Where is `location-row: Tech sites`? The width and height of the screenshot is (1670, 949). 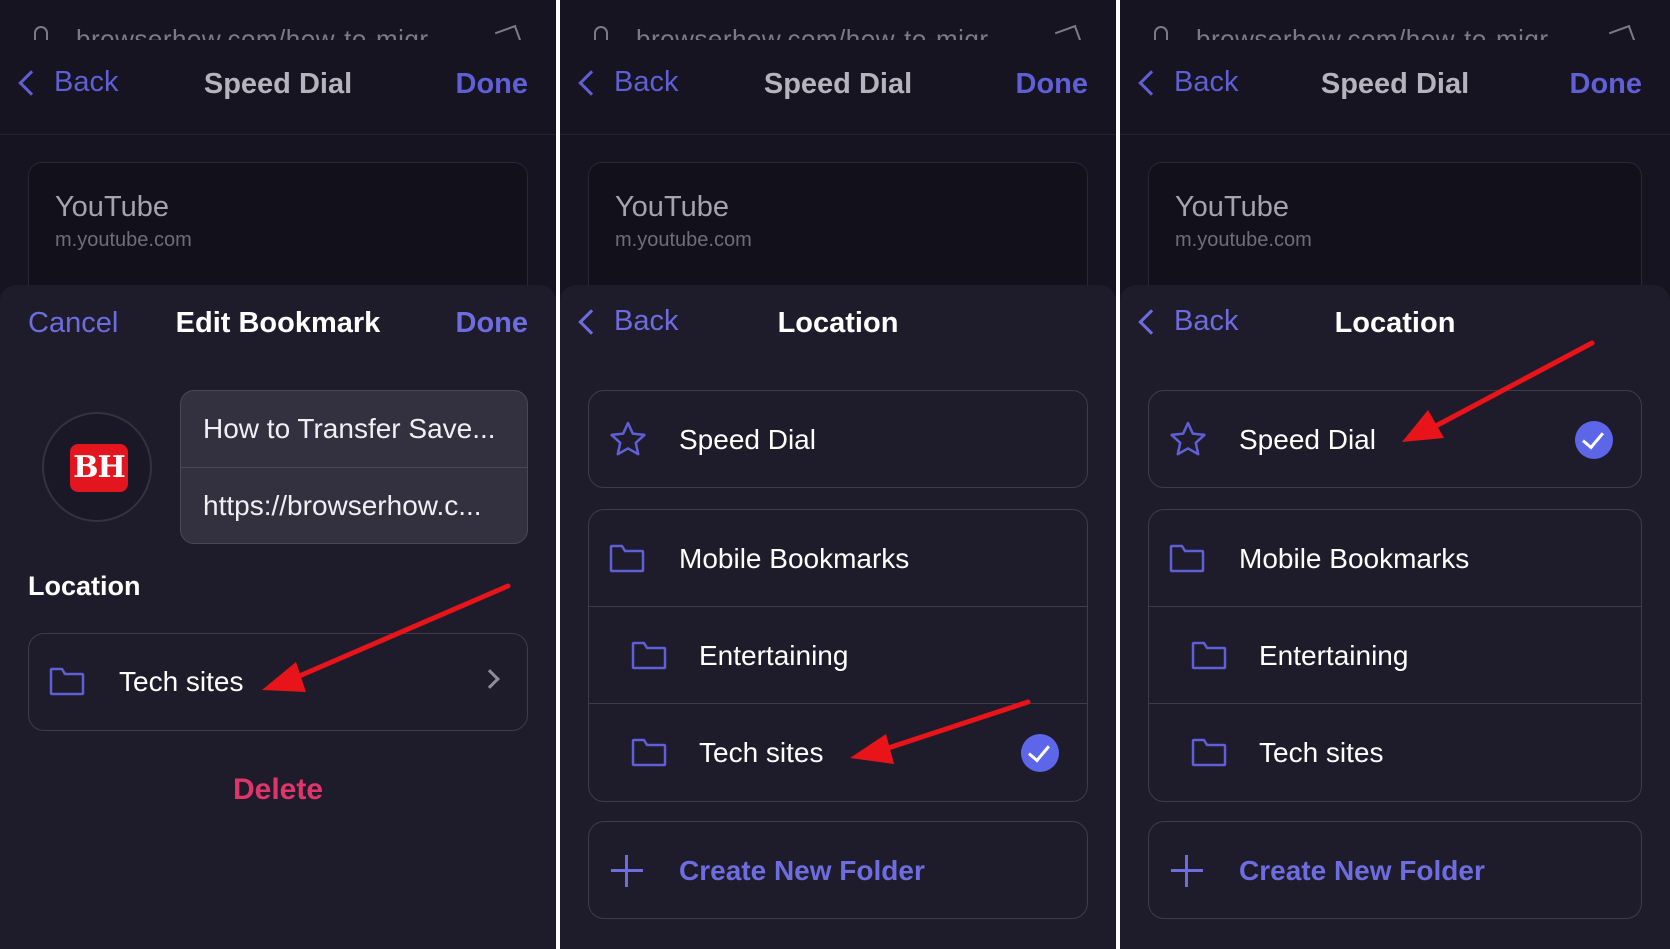 location-row: Tech sites is located at coordinates (278, 682).